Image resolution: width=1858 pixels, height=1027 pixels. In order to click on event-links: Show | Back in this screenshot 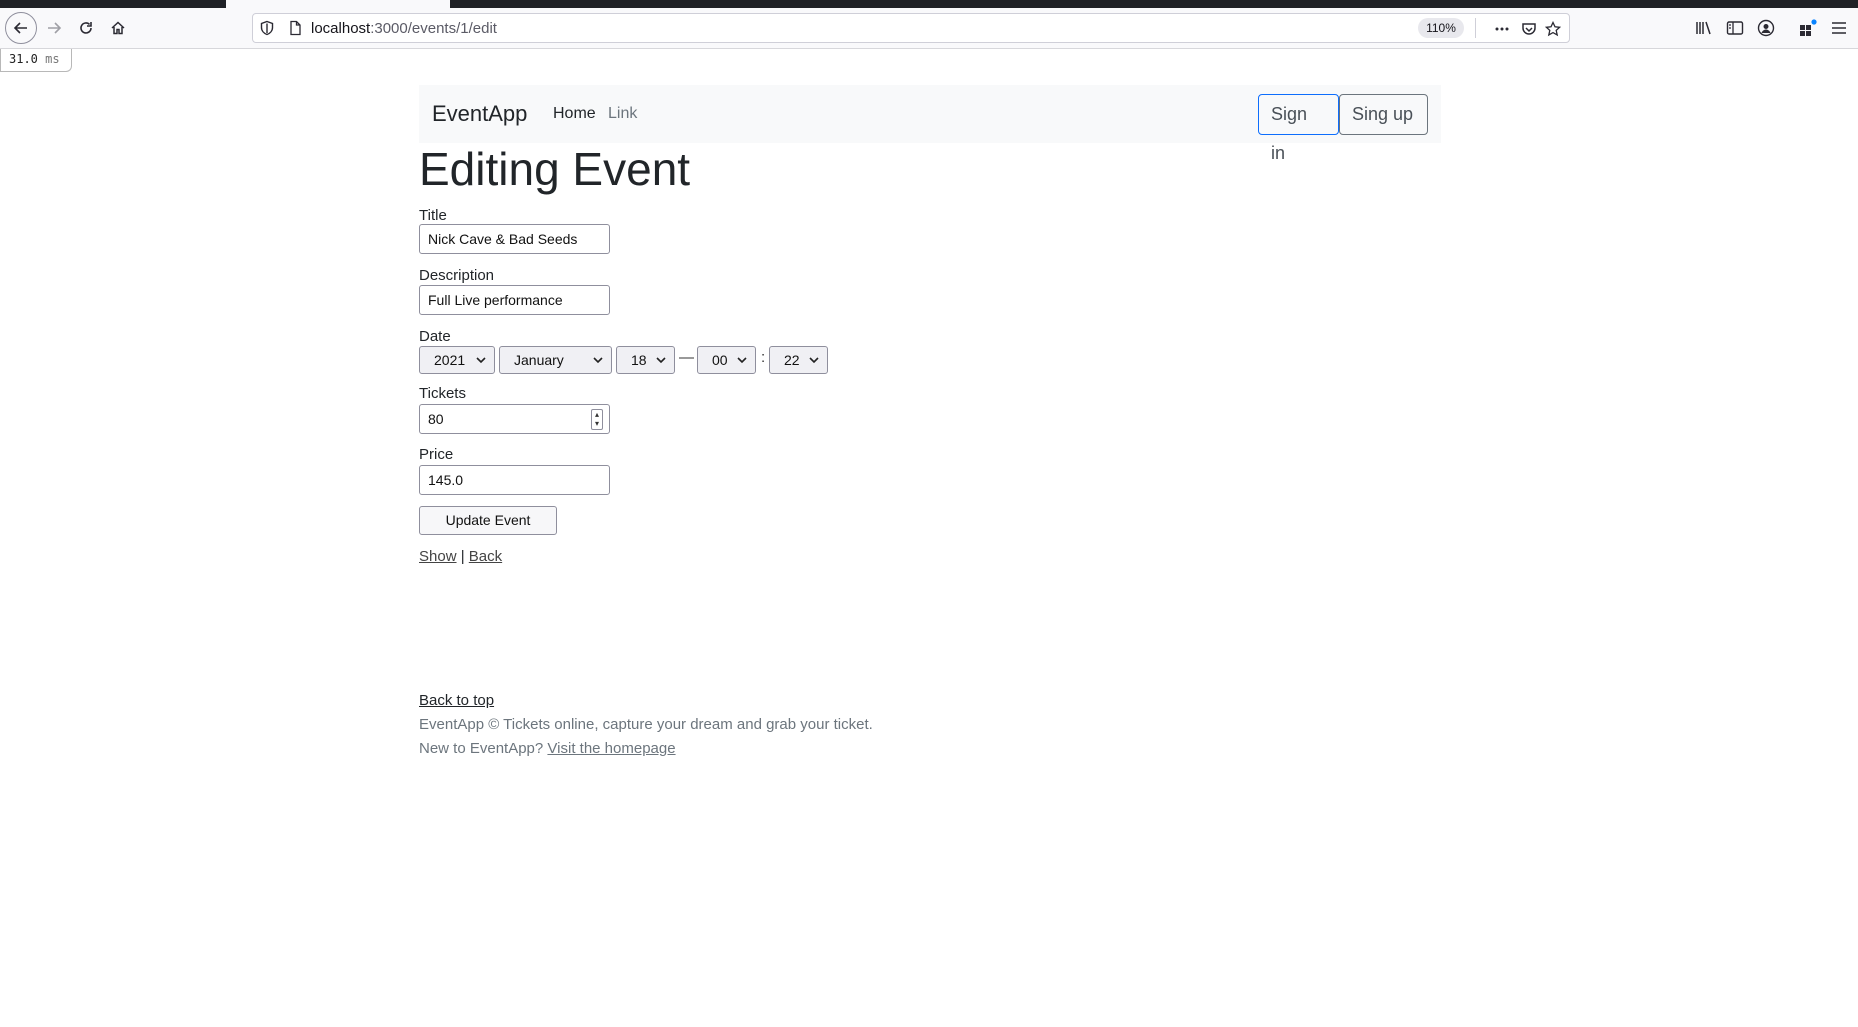, I will do `click(460, 556)`.